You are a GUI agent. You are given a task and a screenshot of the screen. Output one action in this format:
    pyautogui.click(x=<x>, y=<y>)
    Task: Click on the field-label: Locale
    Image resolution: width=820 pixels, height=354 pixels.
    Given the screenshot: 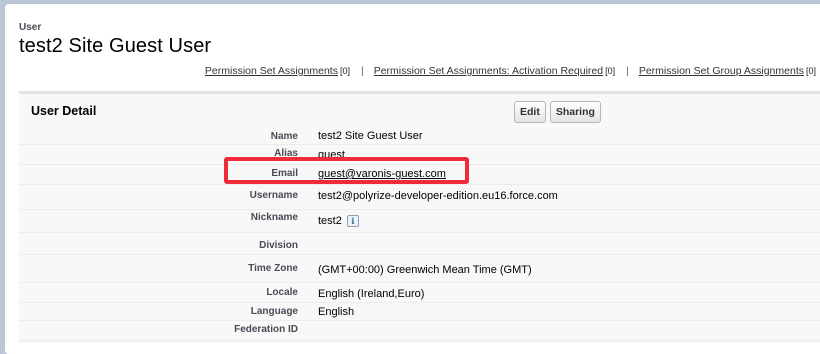 What is the action you would take?
    pyautogui.click(x=282, y=292)
    